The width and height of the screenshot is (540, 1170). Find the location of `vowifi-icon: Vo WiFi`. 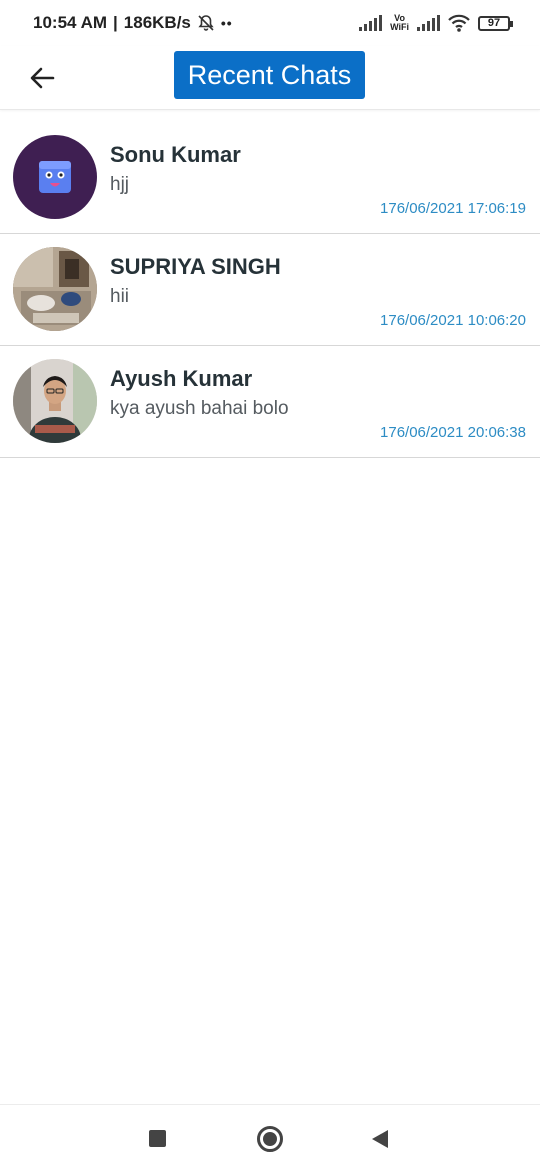

vowifi-icon: Vo WiFi is located at coordinates (399, 23).